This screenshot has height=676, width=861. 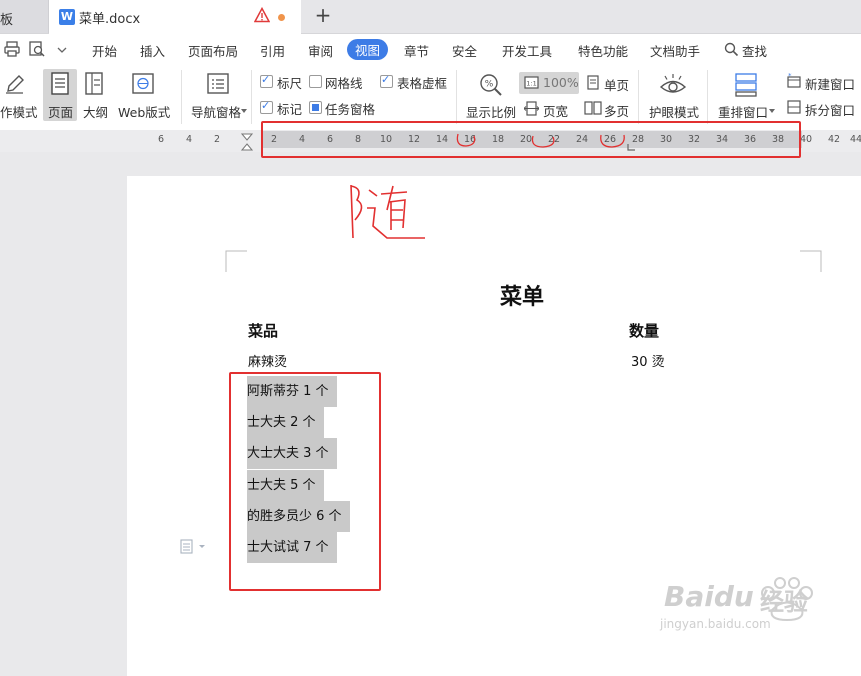 I want to click on ruler-highlight-box, so click(x=531, y=139).